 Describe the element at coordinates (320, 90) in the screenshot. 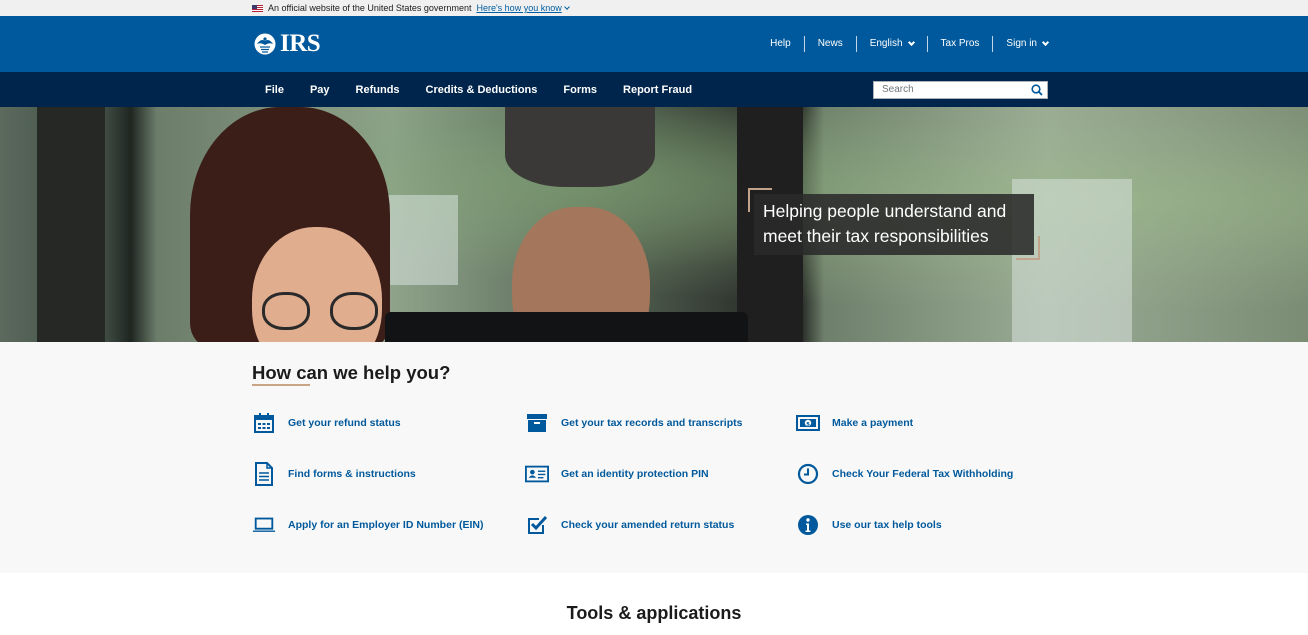

I see `nav-pay: Pay` at that location.